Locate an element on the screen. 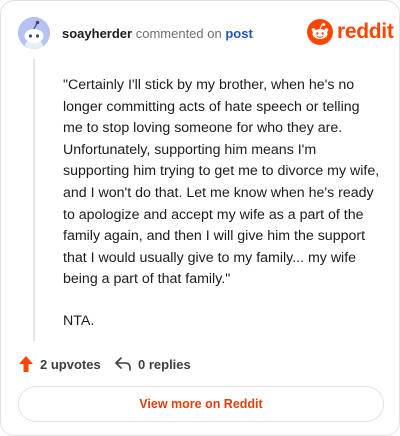  reply-arrow-icon is located at coordinates (123, 364).